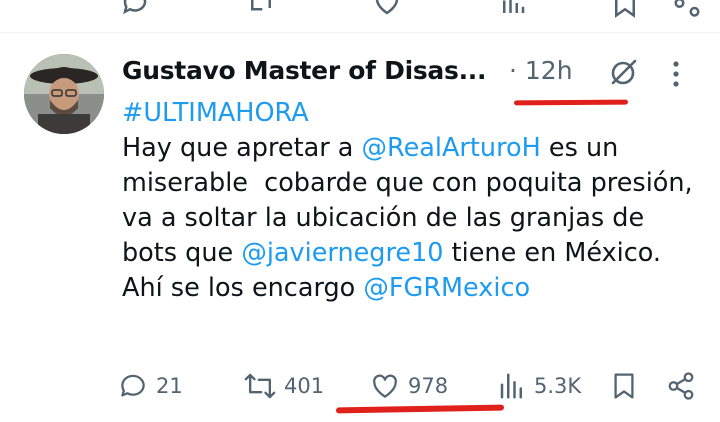 The image size is (720, 422). What do you see at coordinates (558, 386) in the screenshot?
I see `views-count: 5.3K` at bounding box center [558, 386].